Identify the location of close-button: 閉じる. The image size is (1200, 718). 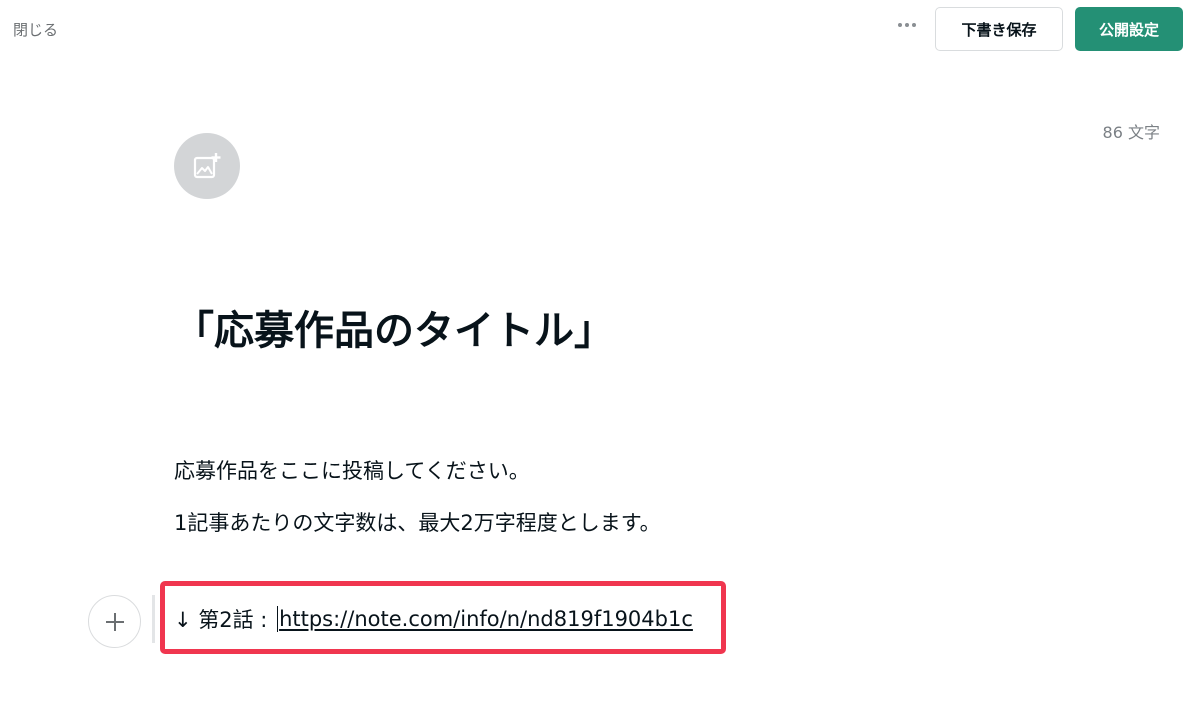
(35, 29).